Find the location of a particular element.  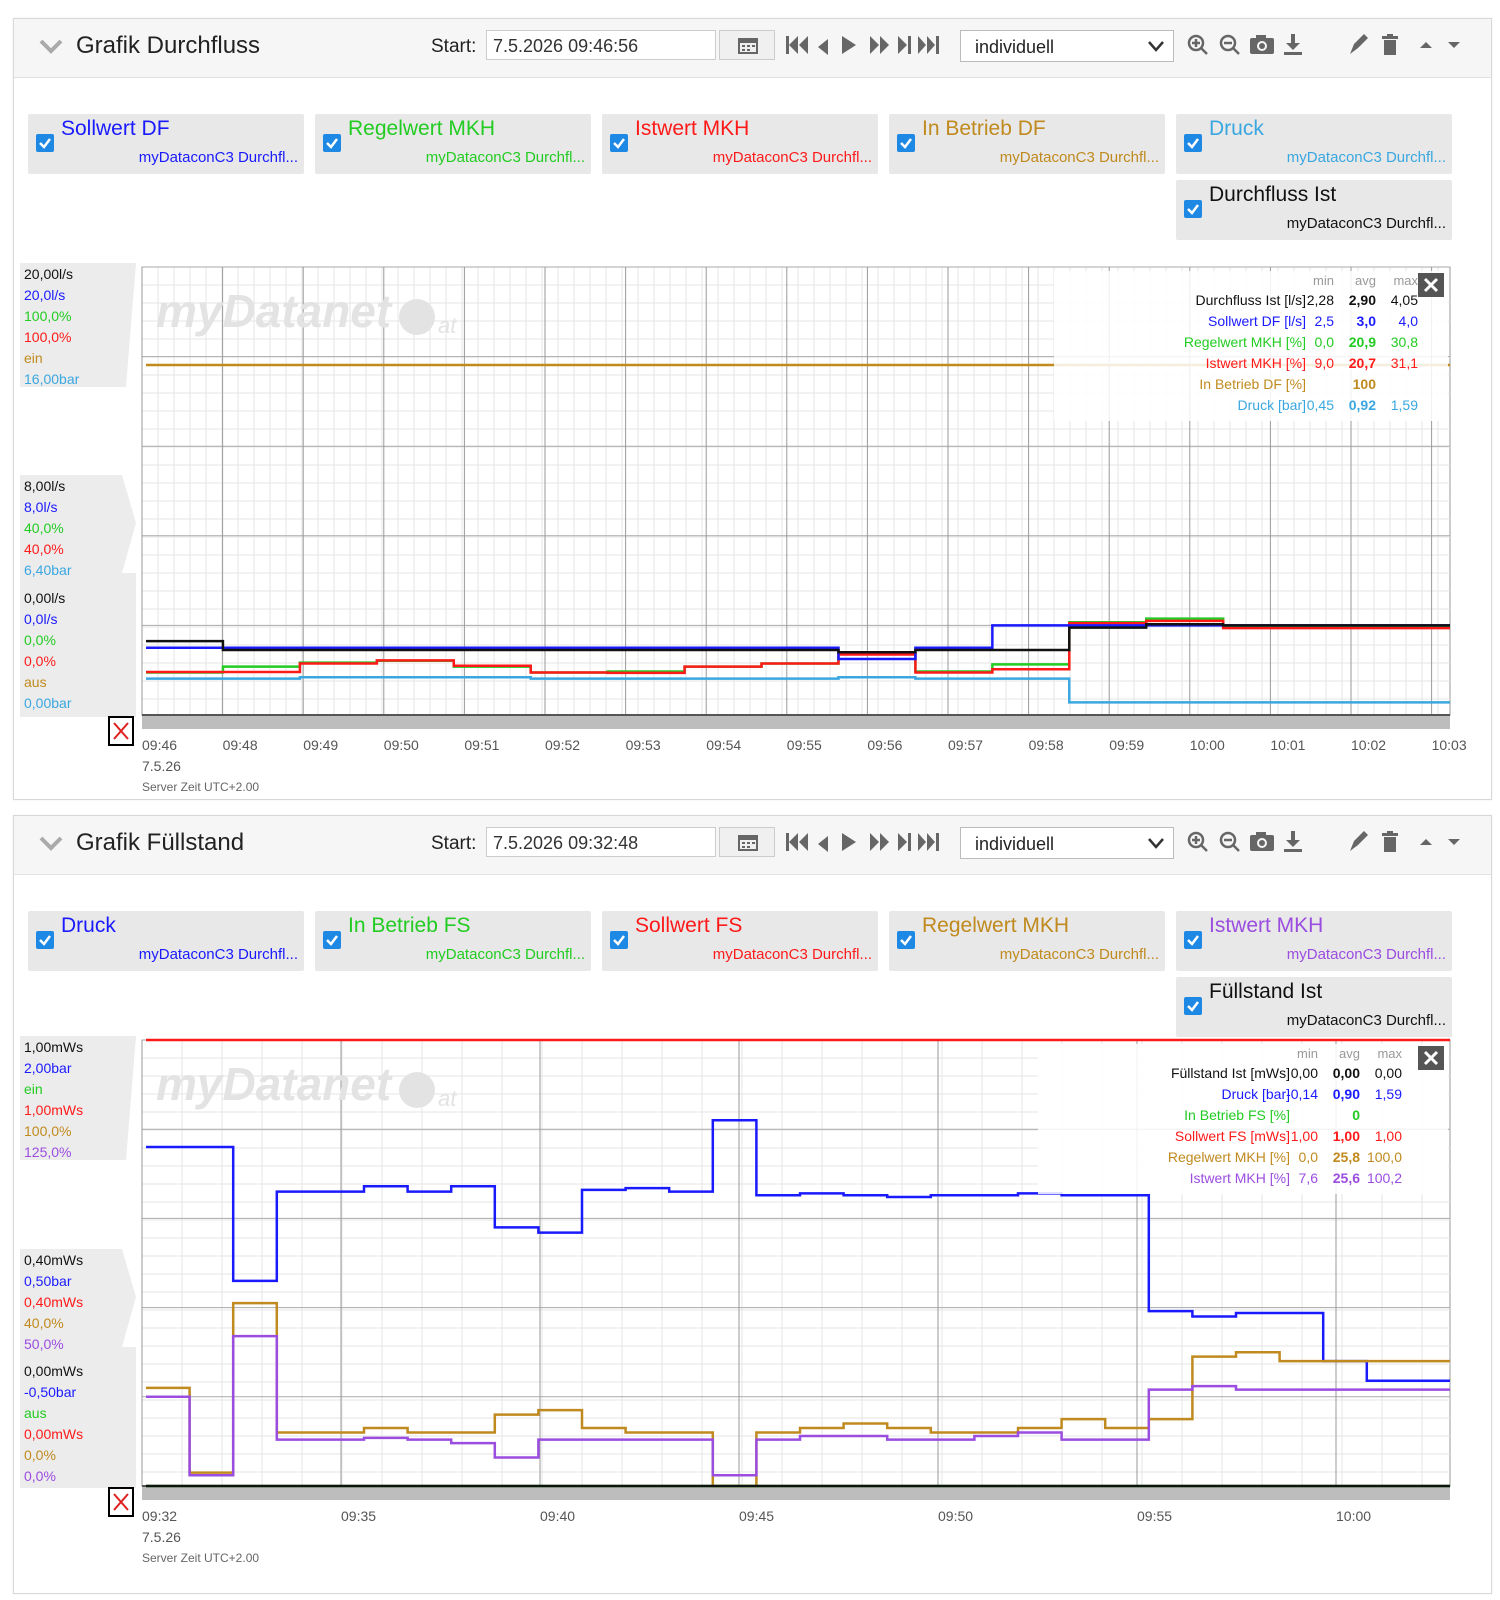

start-date-input: 7.5.2026 09:46:56 is located at coordinates (601, 45).